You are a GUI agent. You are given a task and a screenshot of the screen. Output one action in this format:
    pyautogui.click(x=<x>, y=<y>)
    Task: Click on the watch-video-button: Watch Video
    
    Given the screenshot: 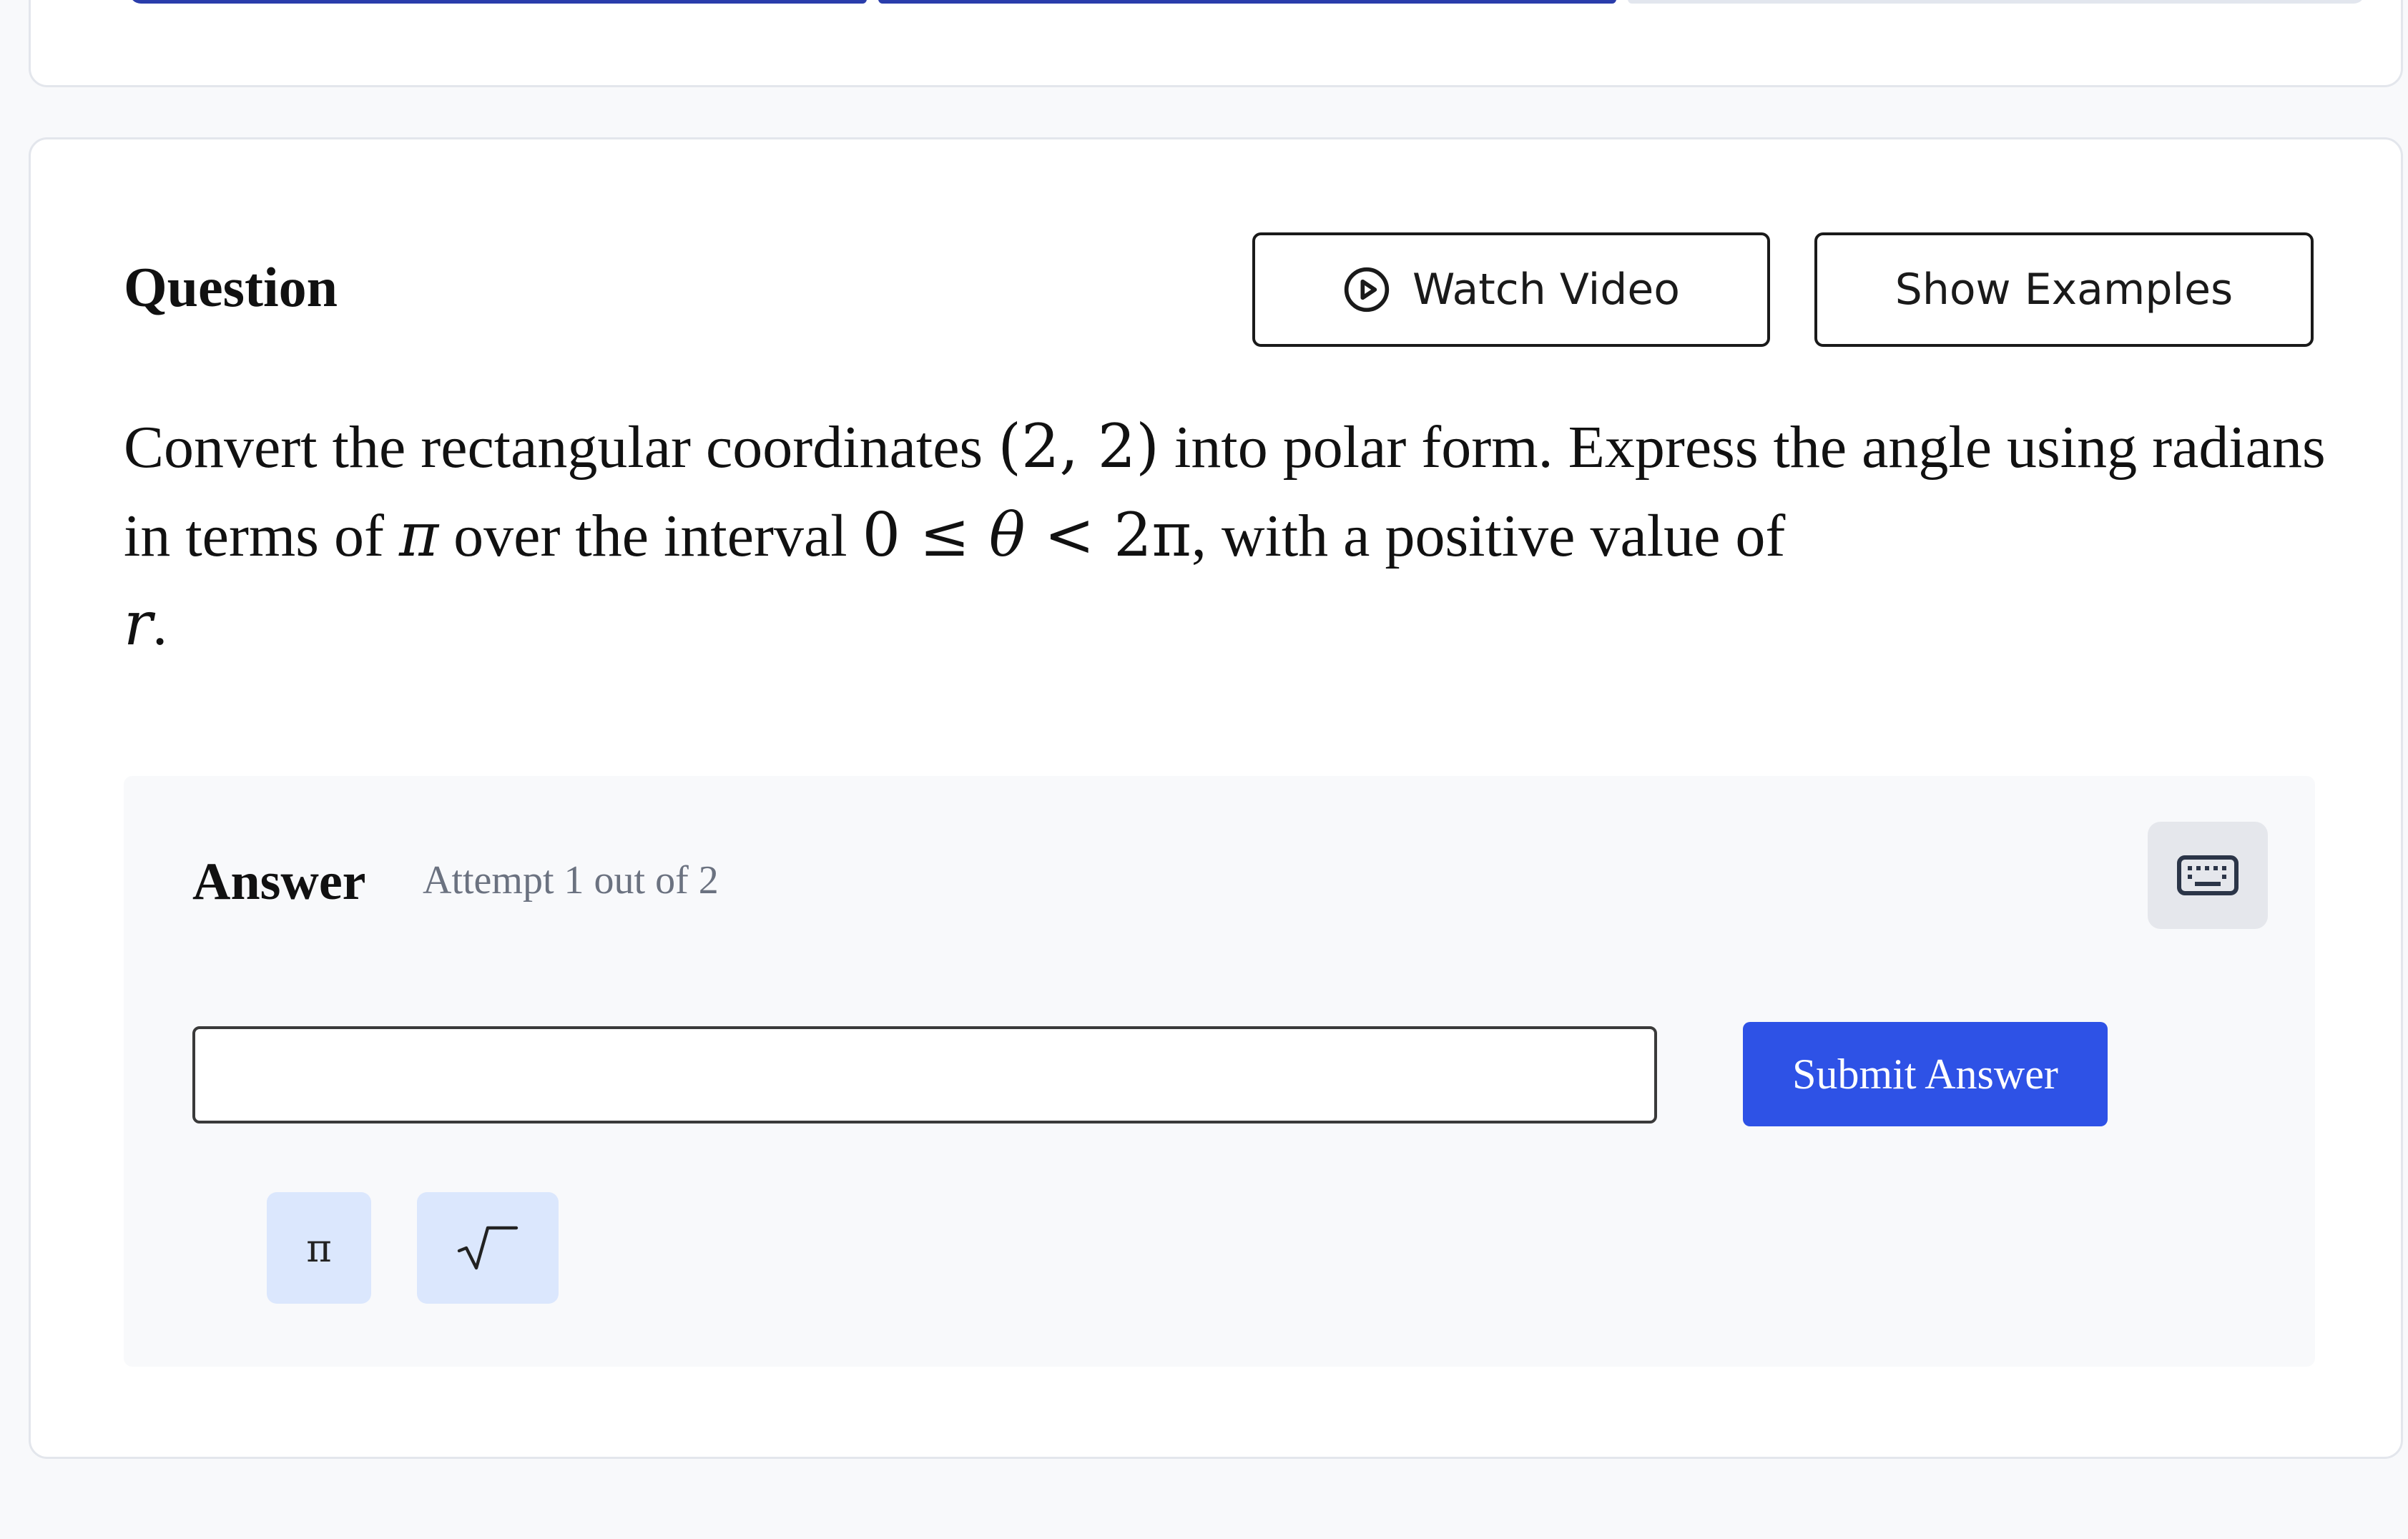 What is the action you would take?
    pyautogui.click(x=1511, y=289)
    